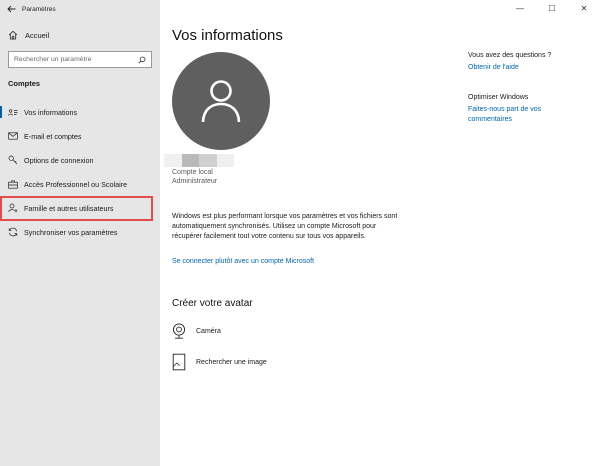 Image resolution: width=600 pixels, height=466 pixels. Describe the element at coordinates (13, 136) in the screenshot. I see `mail-icon` at that location.